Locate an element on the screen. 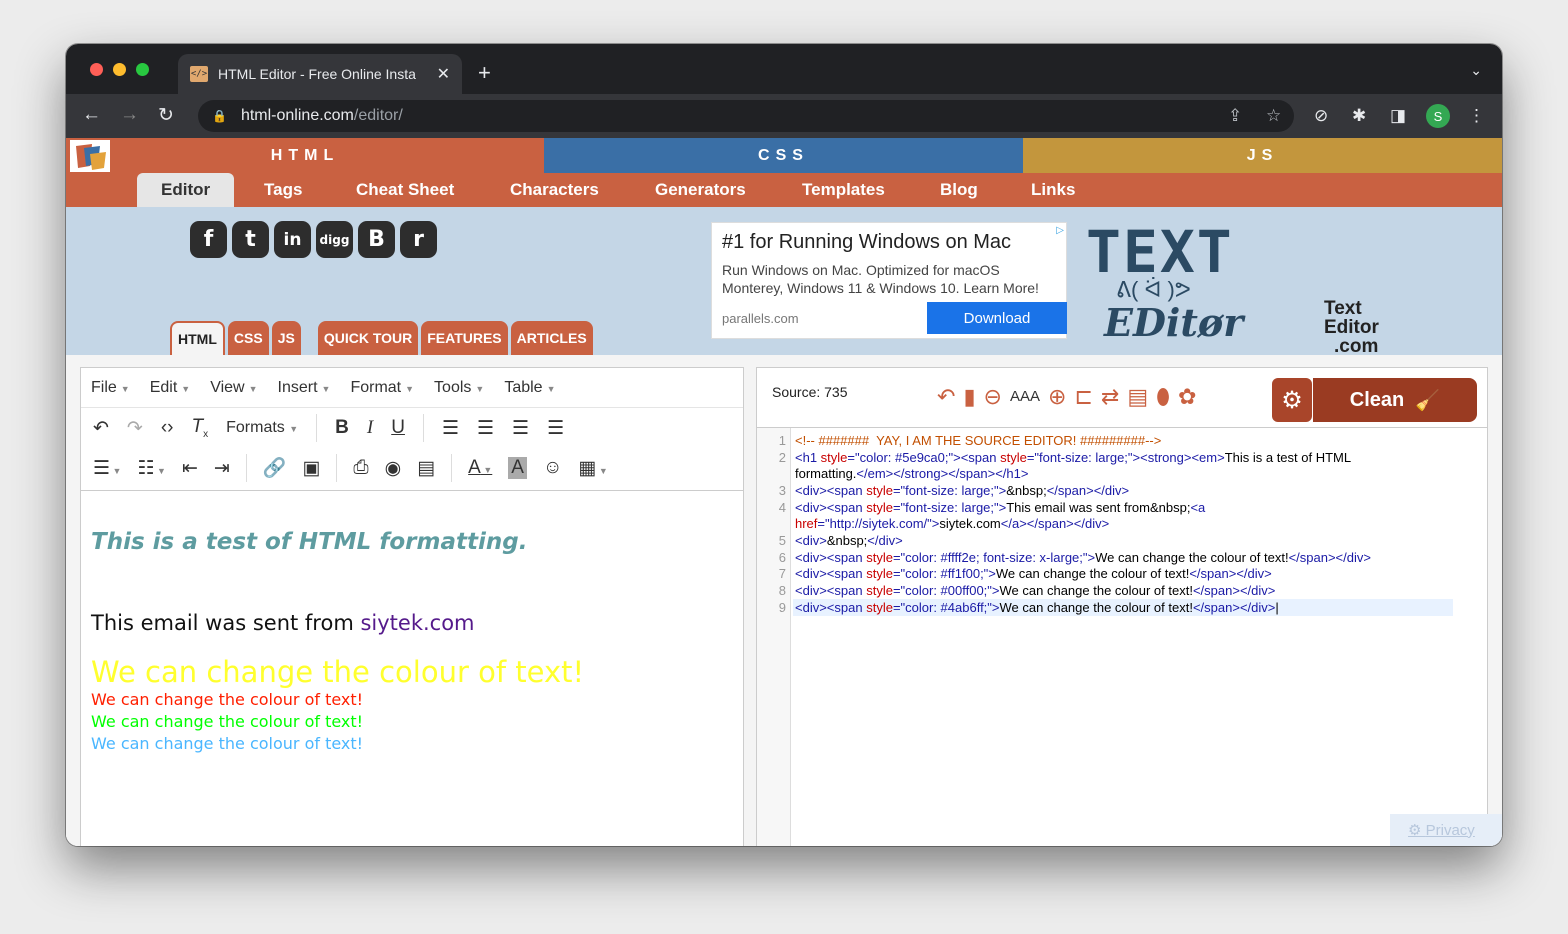 The width and height of the screenshot is (1568, 934). nav-cheat-sheet: Cheat Sheet is located at coordinates (405, 190).